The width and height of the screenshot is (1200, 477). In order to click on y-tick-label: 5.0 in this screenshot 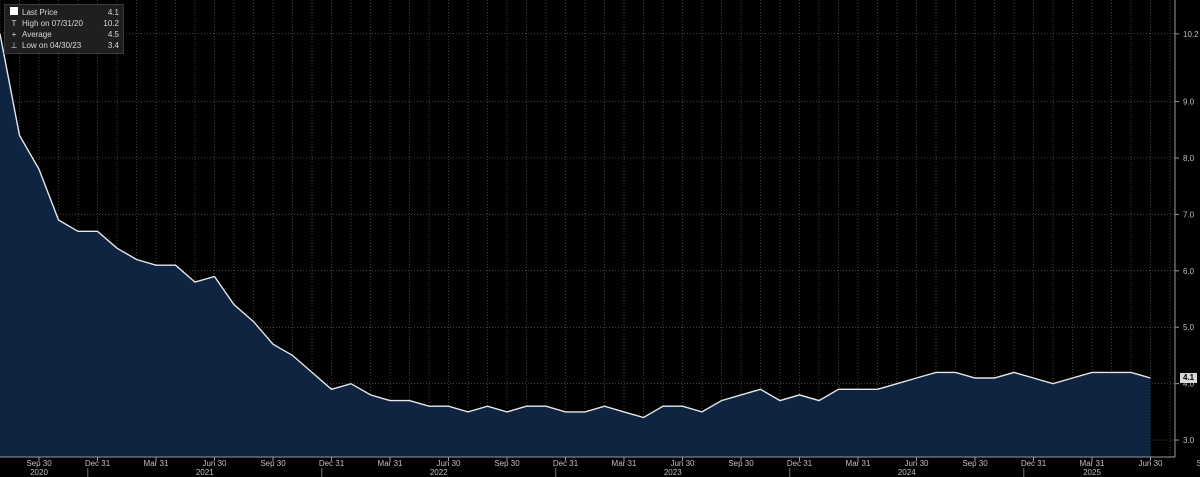, I will do `click(1189, 327)`.